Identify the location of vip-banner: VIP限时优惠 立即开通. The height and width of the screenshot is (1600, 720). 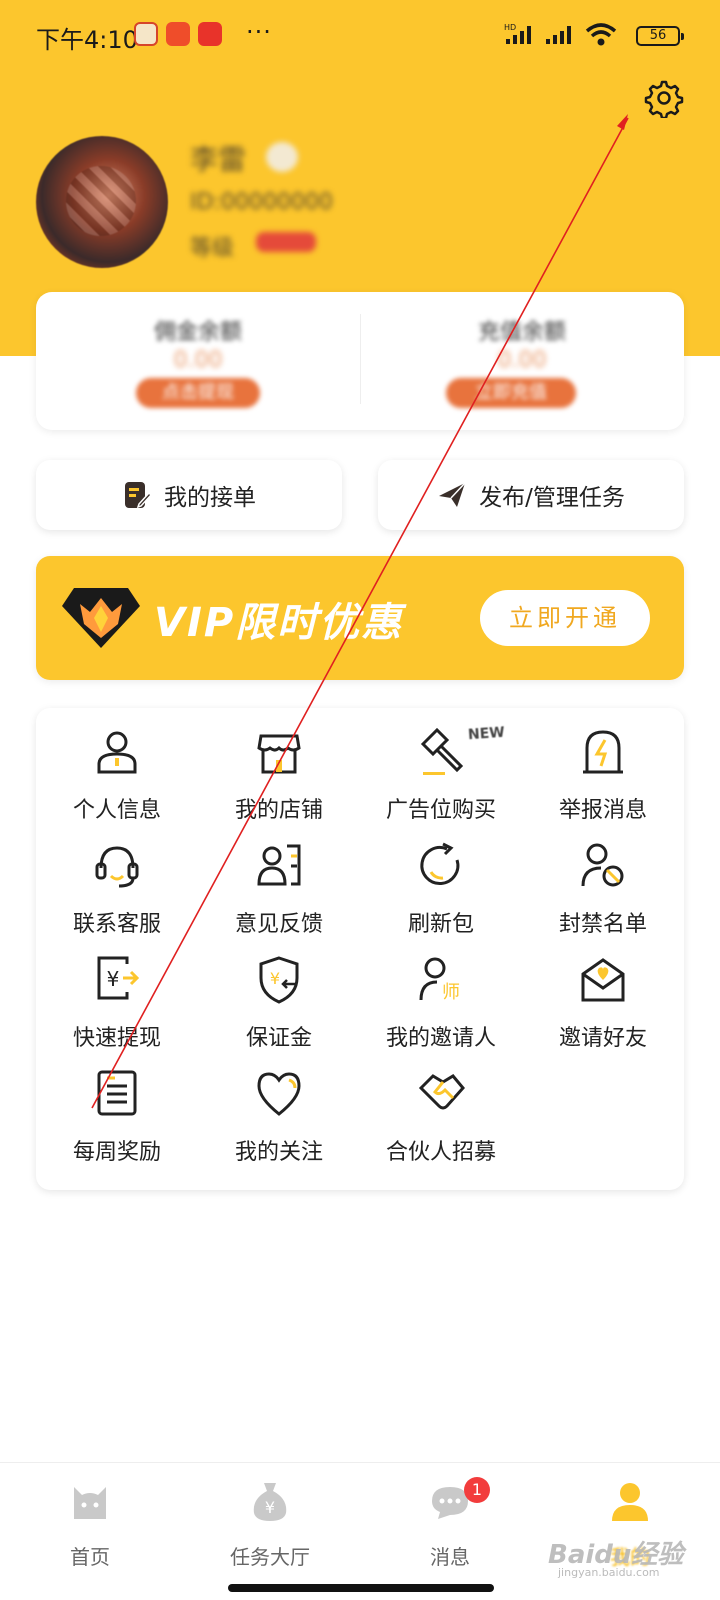
(360, 618).